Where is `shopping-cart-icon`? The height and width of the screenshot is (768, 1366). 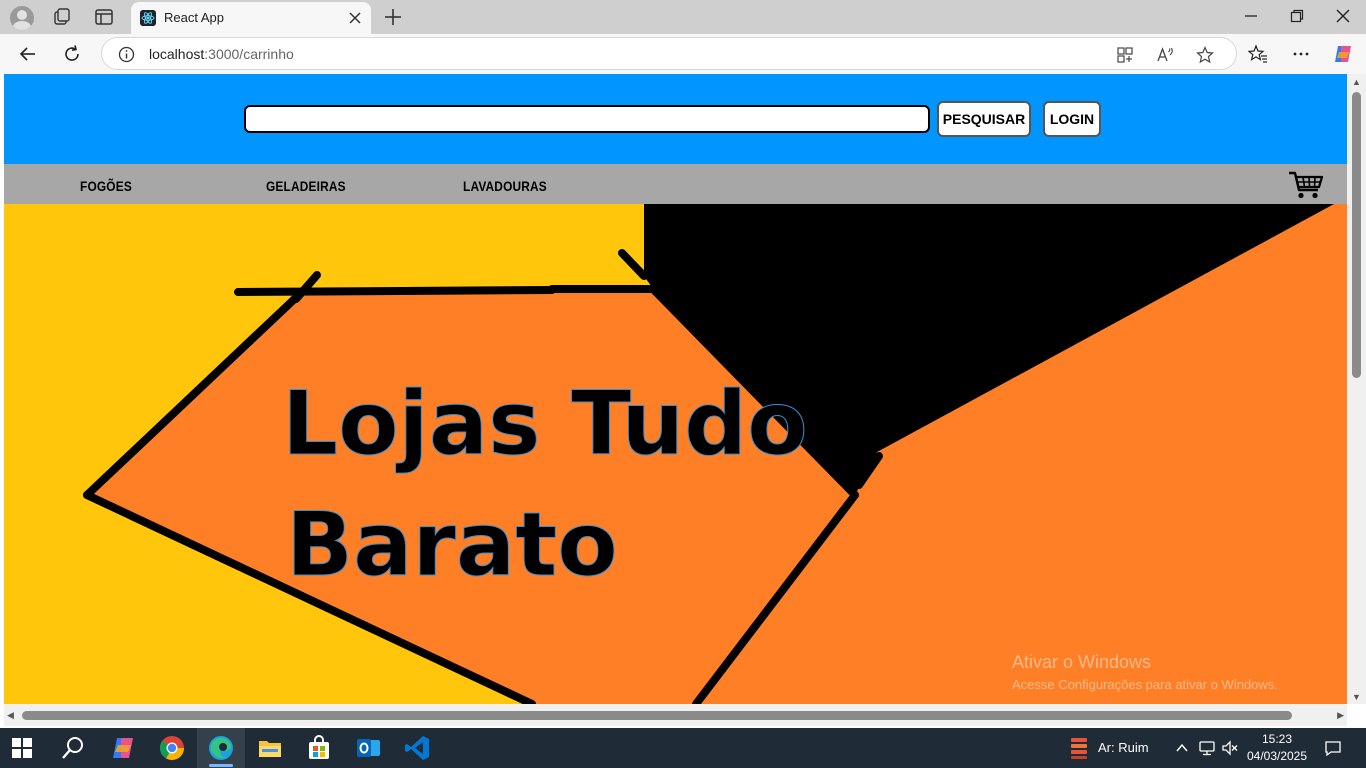 shopping-cart-icon is located at coordinates (1306, 185).